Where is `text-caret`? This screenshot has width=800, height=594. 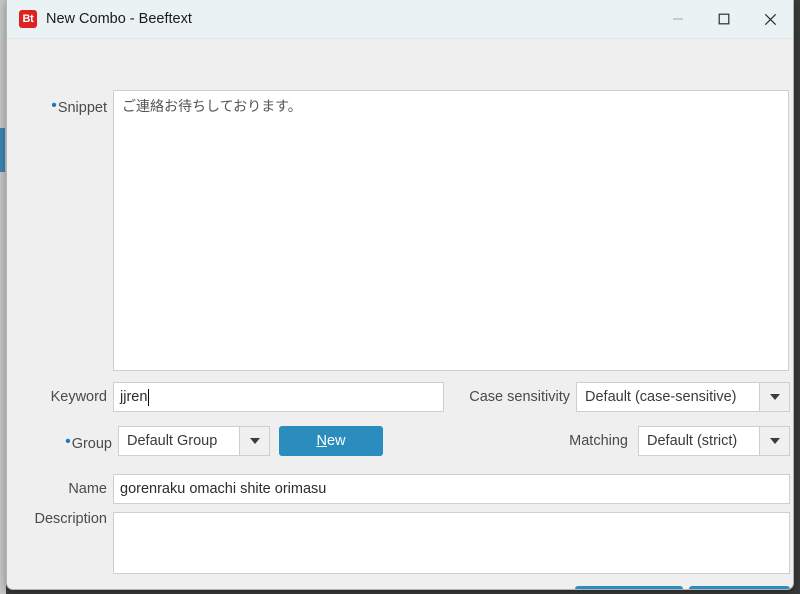 text-caret is located at coordinates (149, 397).